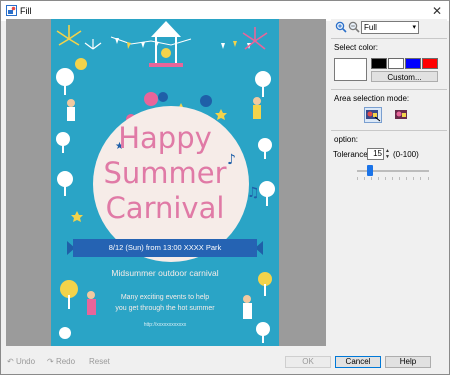  What do you see at coordinates (50, 361) in the screenshot?
I see `redo-icon: ↷` at bounding box center [50, 361].